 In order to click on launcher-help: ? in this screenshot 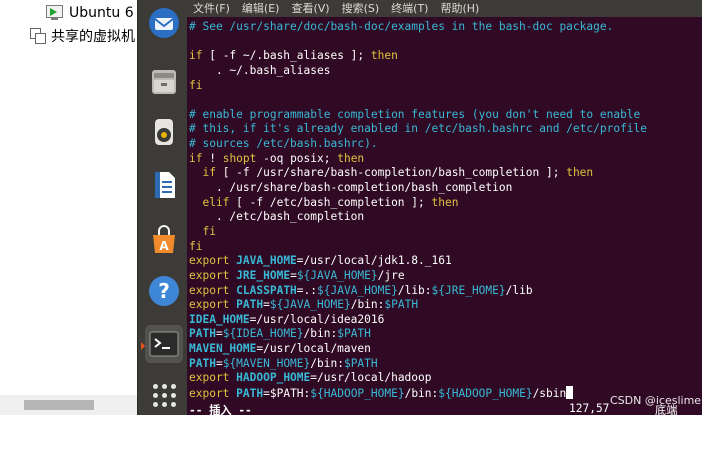, I will do `click(164, 291)`.